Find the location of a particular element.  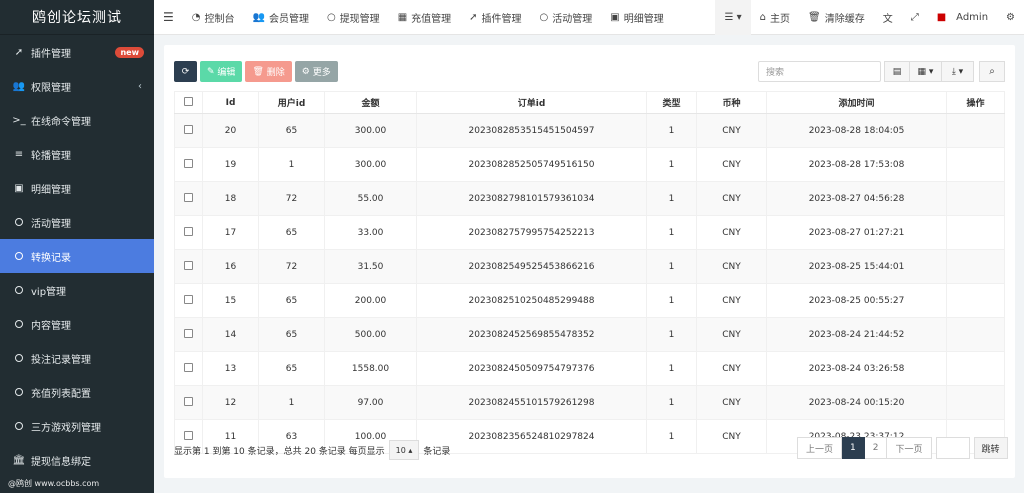

col-user-id: 用户id is located at coordinates (291, 102).